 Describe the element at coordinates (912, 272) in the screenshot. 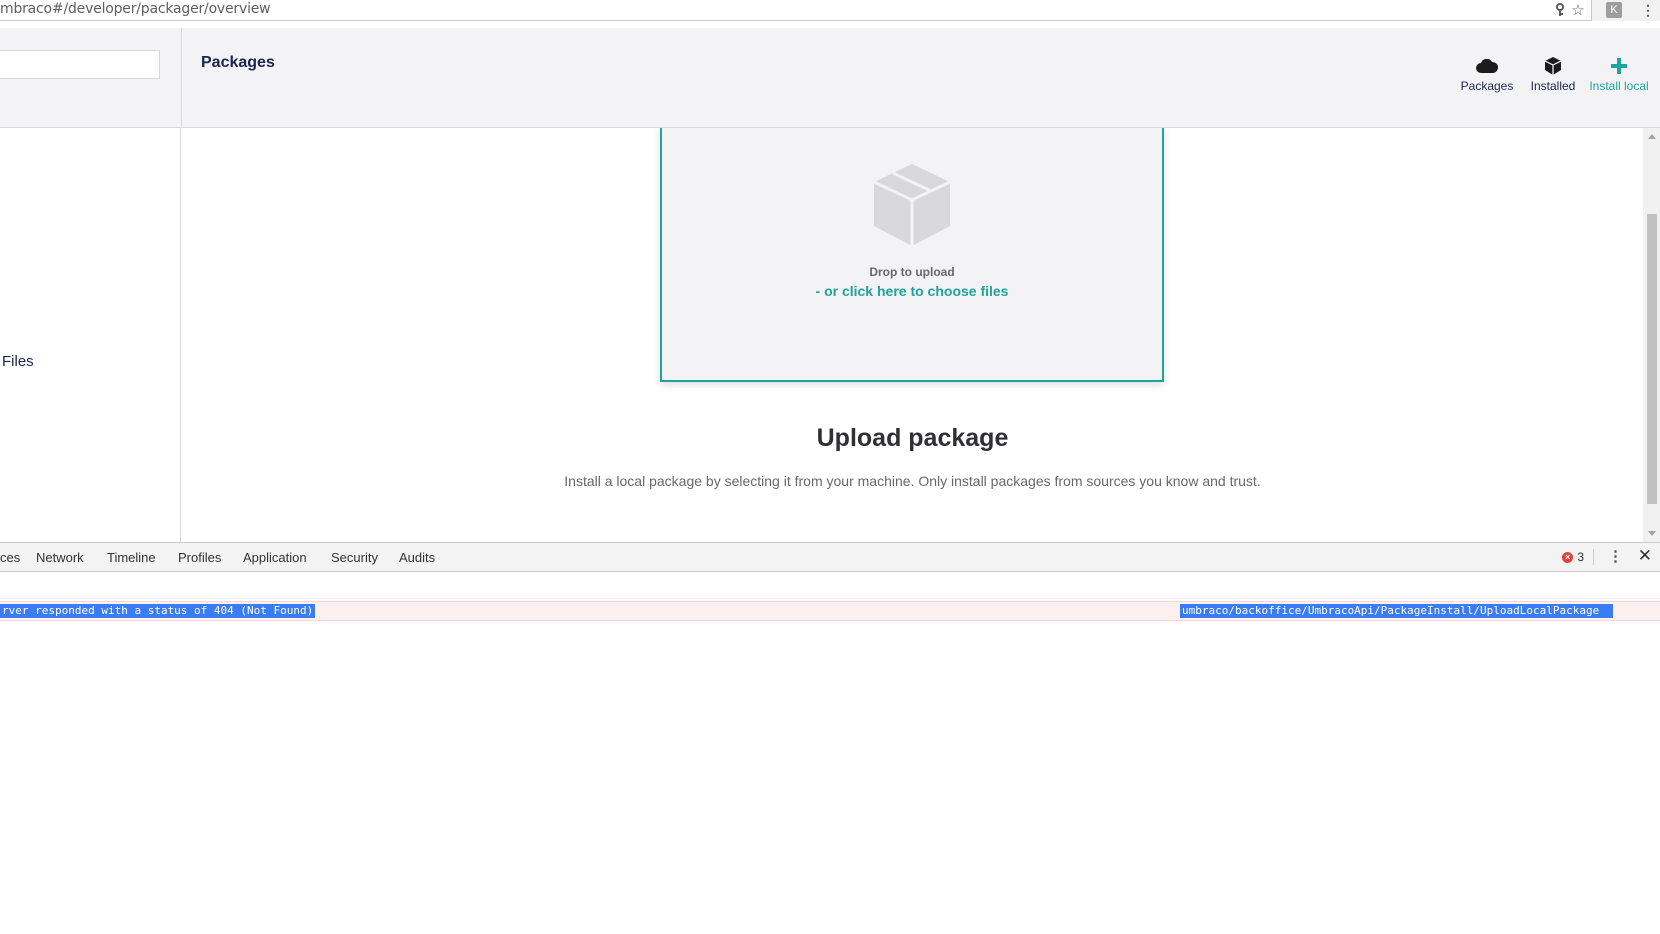

I see `drop-text: Drop to upload` at that location.